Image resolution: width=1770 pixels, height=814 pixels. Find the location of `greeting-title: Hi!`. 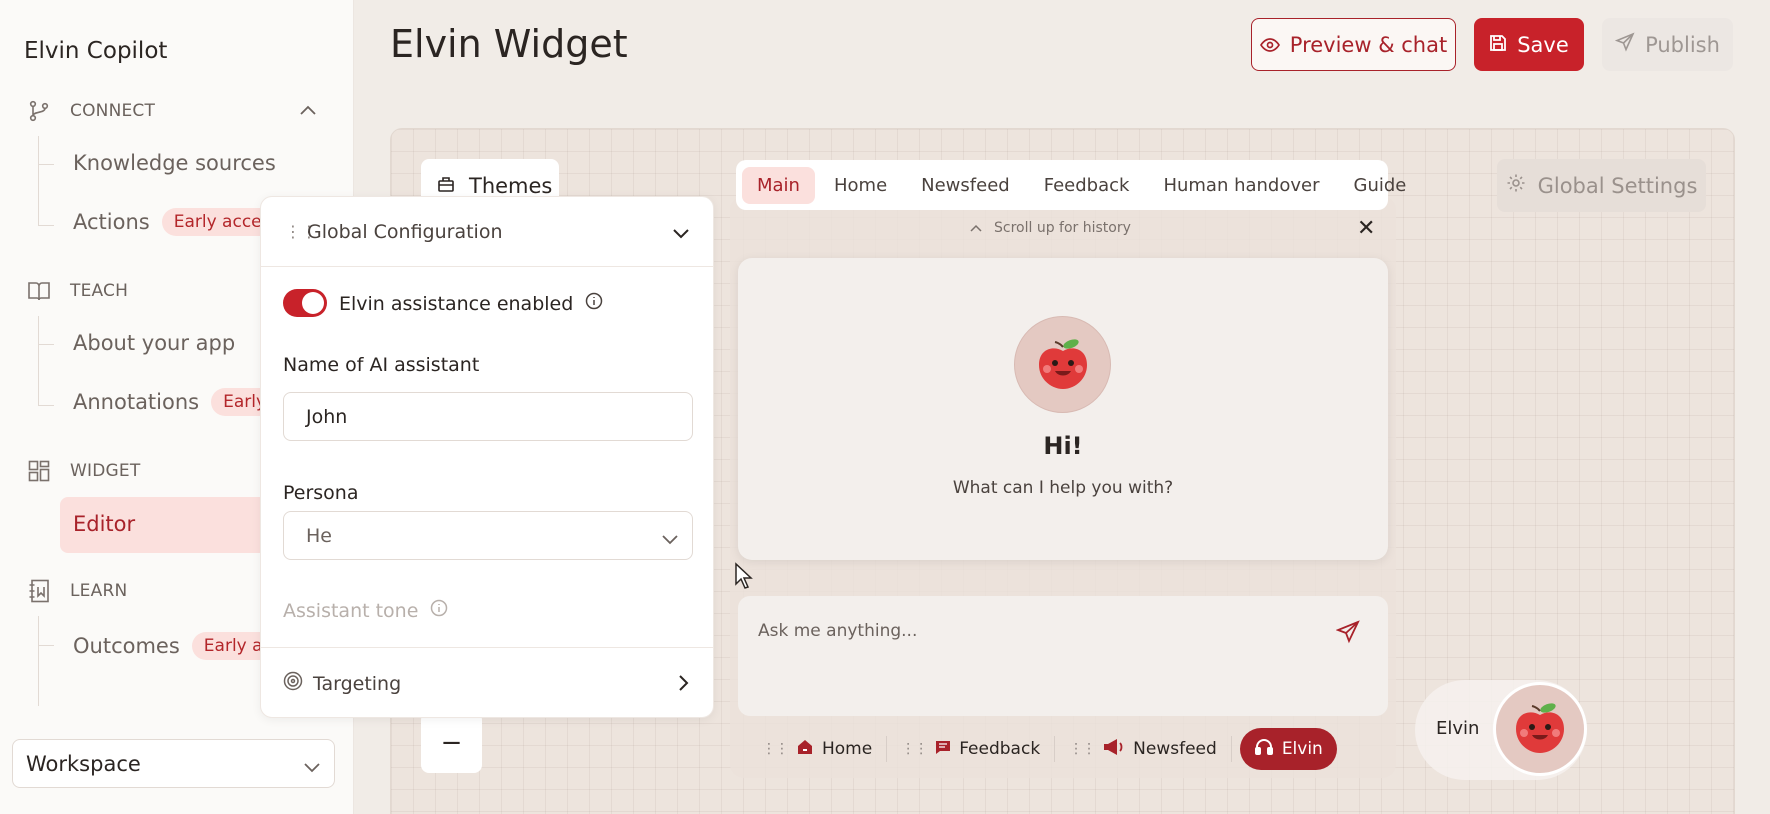

greeting-title: Hi! is located at coordinates (1063, 446).